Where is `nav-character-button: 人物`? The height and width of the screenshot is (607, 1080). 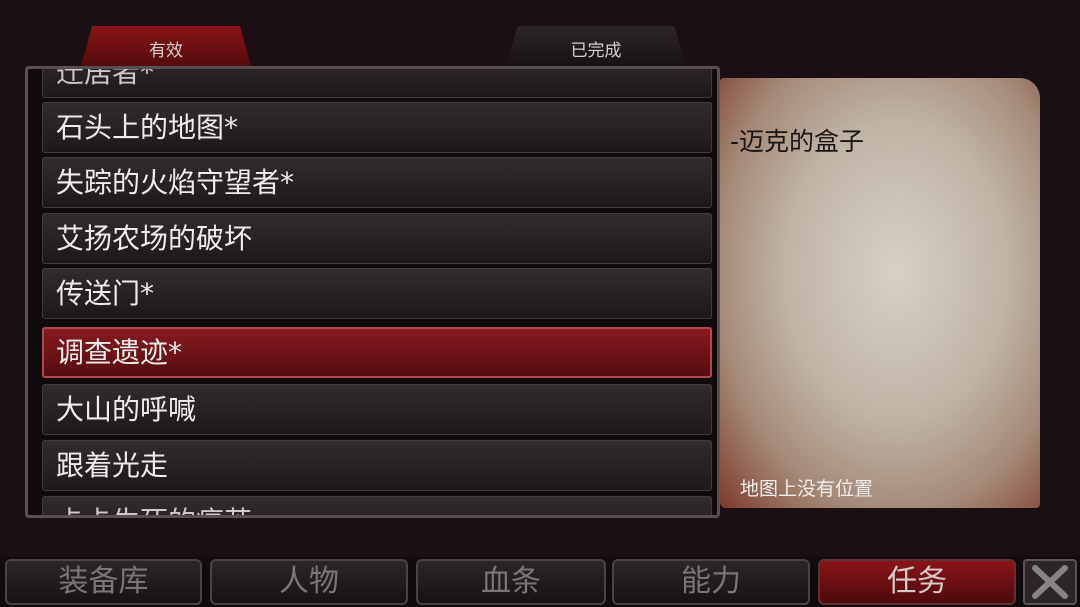
nav-character-button: 人物 is located at coordinates (309, 582).